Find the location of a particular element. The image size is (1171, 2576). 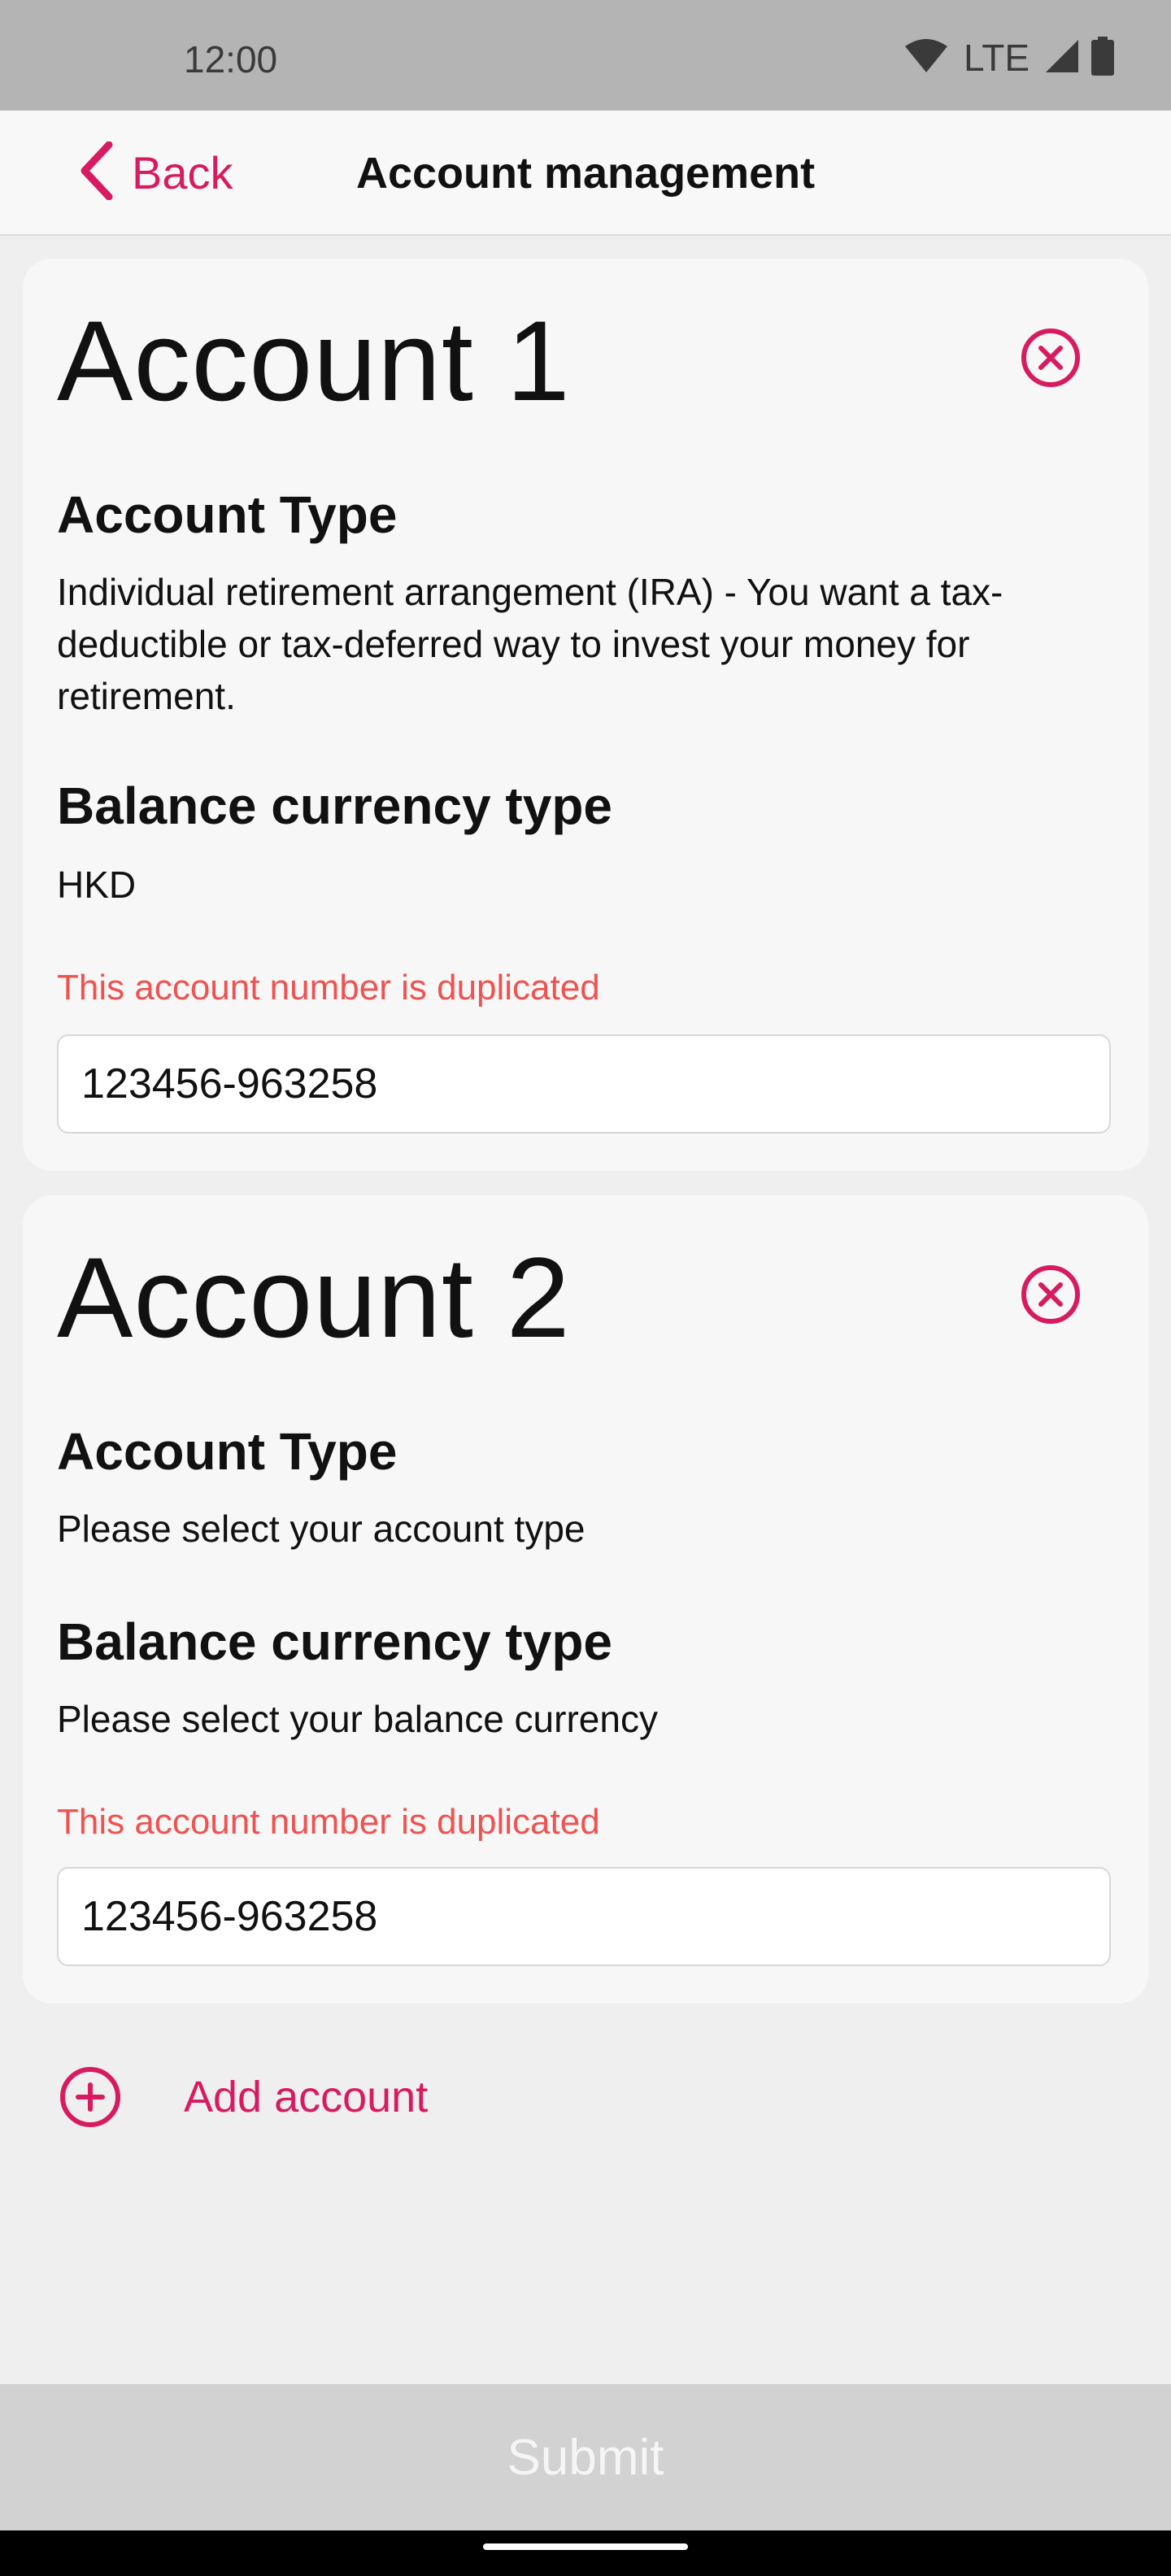

page-title: Account management is located at coordinates (586, 174).